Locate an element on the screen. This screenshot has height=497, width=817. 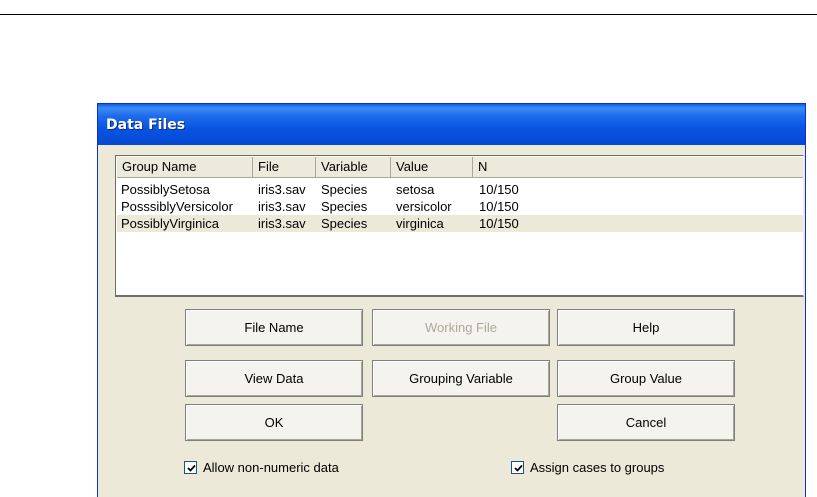
cell-group-name: PosssiblyVersicolor is located at coordinates (177, 206).